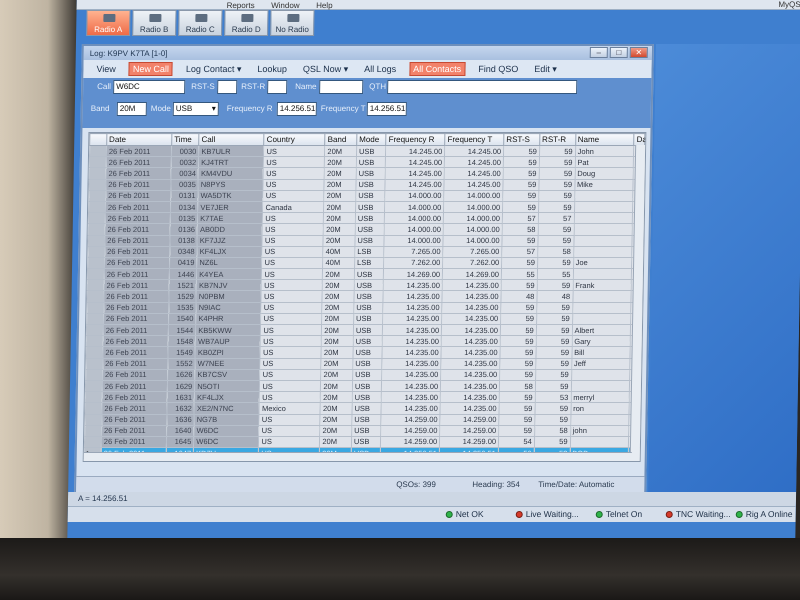 Image resolution: width=800 pixels, height=600 pixels. Describe the element at coordinates (545, 69) in the screenshot. I see `log-menu-item-8: Edit ▾` at that location.